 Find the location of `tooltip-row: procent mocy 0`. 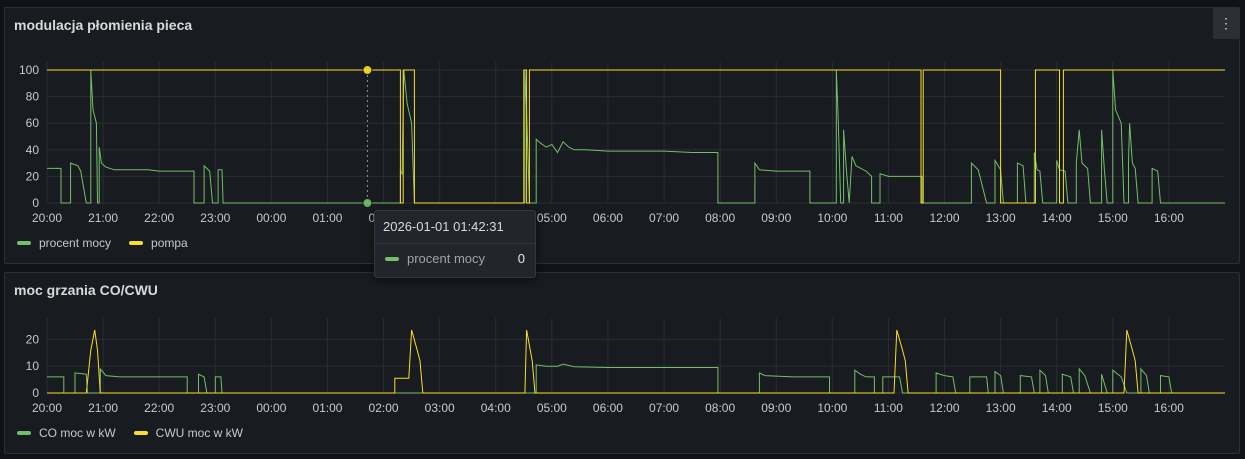

tooltip-row: procent mocy 0 is located at coordinates (455, 258).